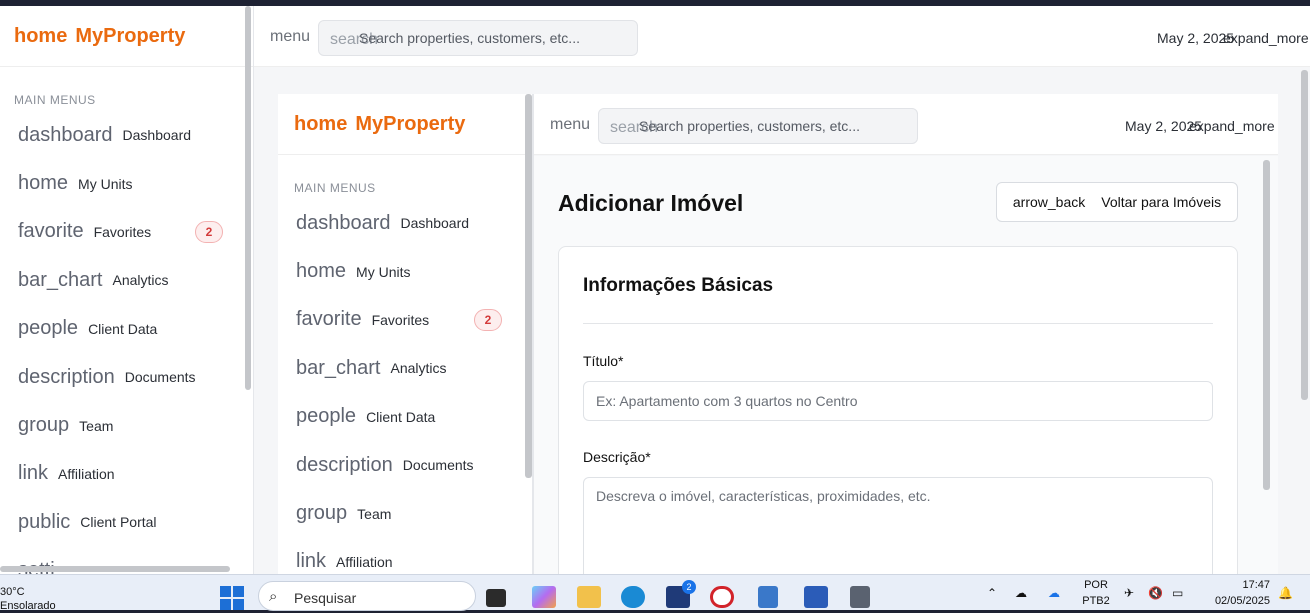 The image size is (1310, 613). I want to click on copilot-icon, so click(544, 597).